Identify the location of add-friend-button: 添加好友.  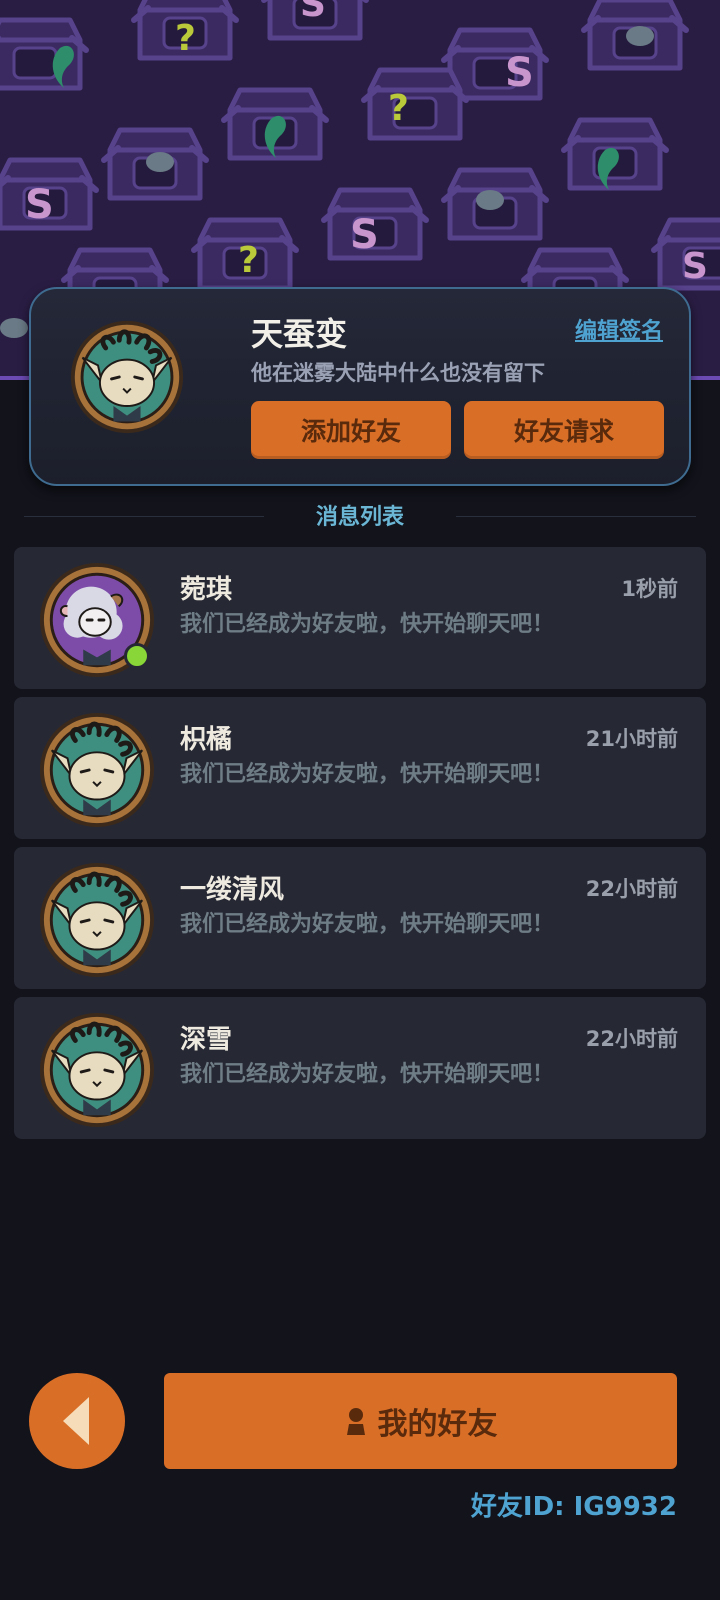
(351, 430).